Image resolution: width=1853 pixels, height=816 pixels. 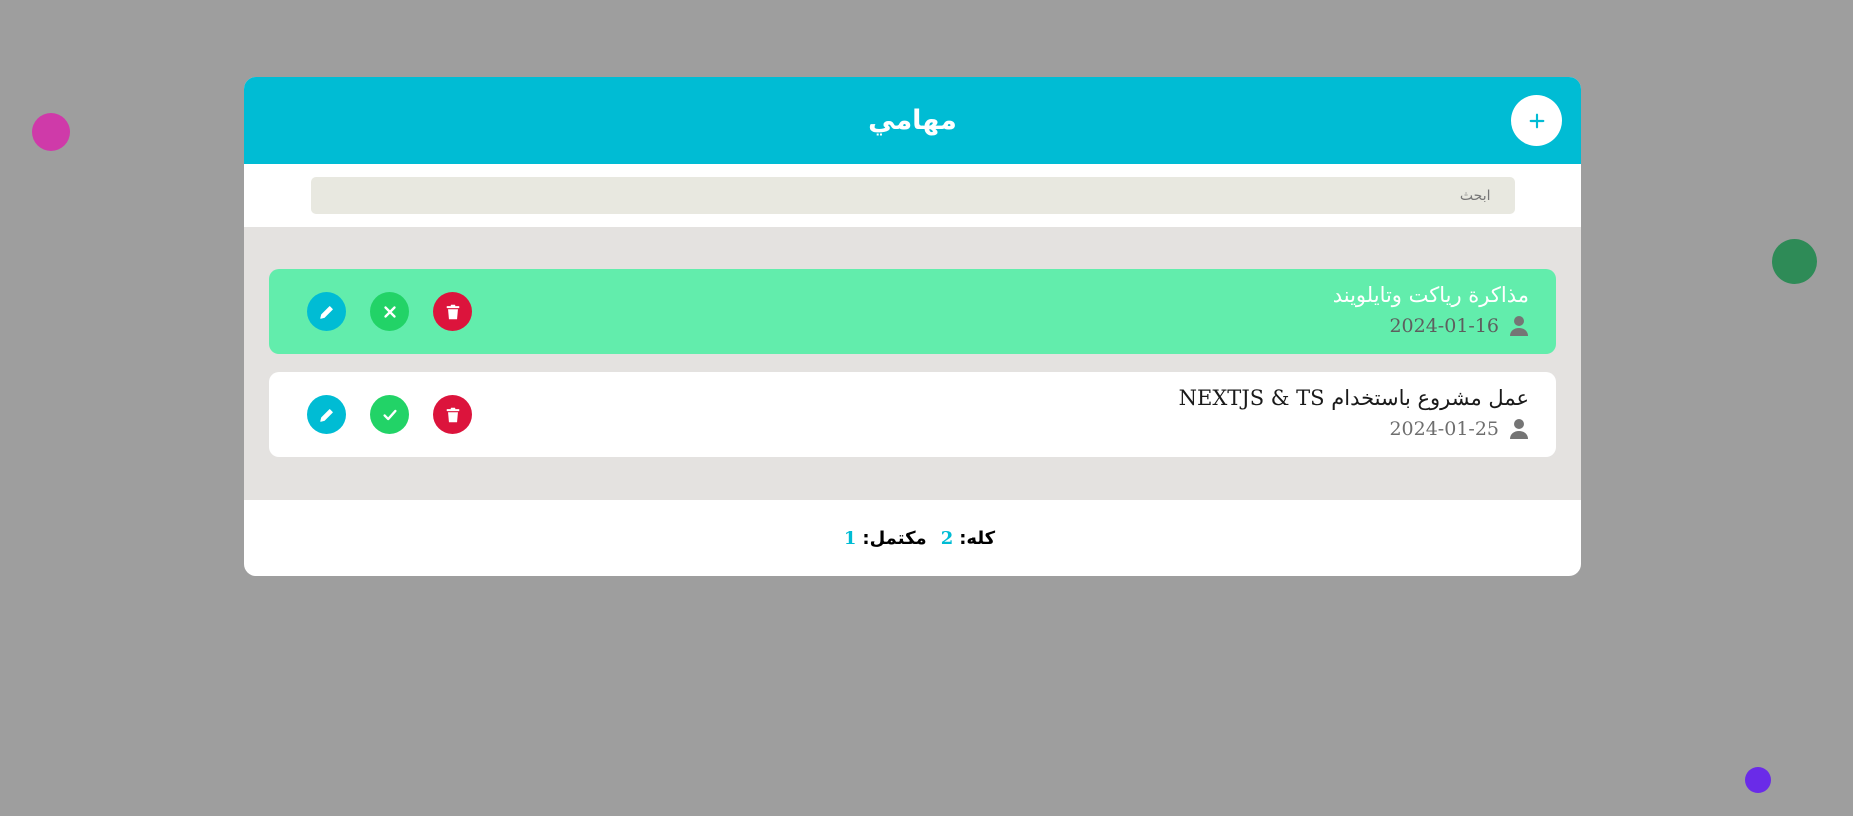 What do you see at coordinates (1794, 261) in the screenshot?
I see `decorative-dot-green` at bounding box center [1794, 261].